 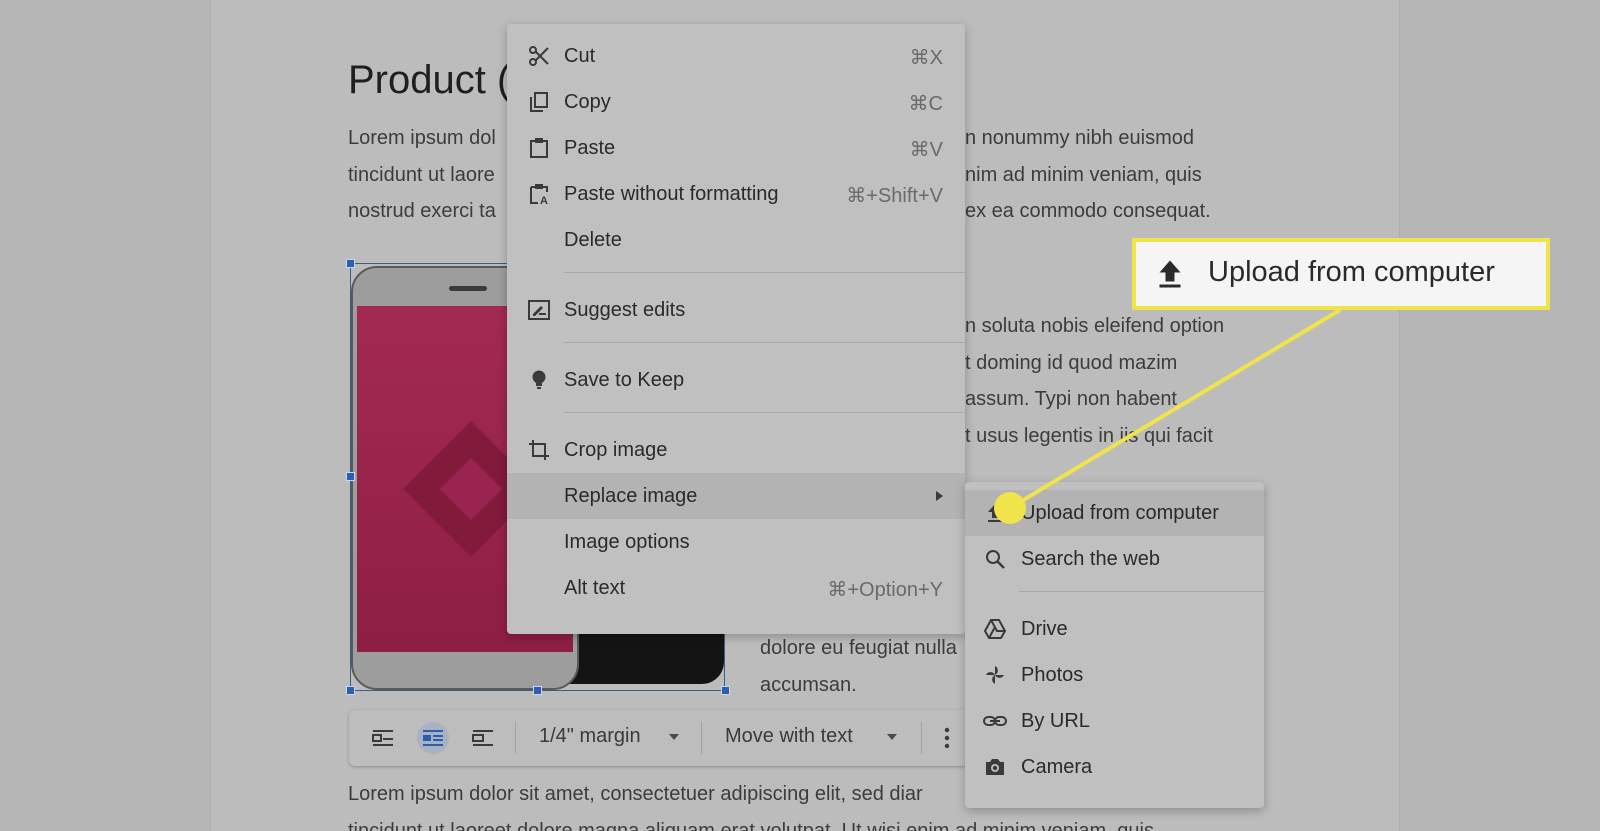 I want to click on text-line: n nonummy nibh euismod, so click(x=1080, y=138).